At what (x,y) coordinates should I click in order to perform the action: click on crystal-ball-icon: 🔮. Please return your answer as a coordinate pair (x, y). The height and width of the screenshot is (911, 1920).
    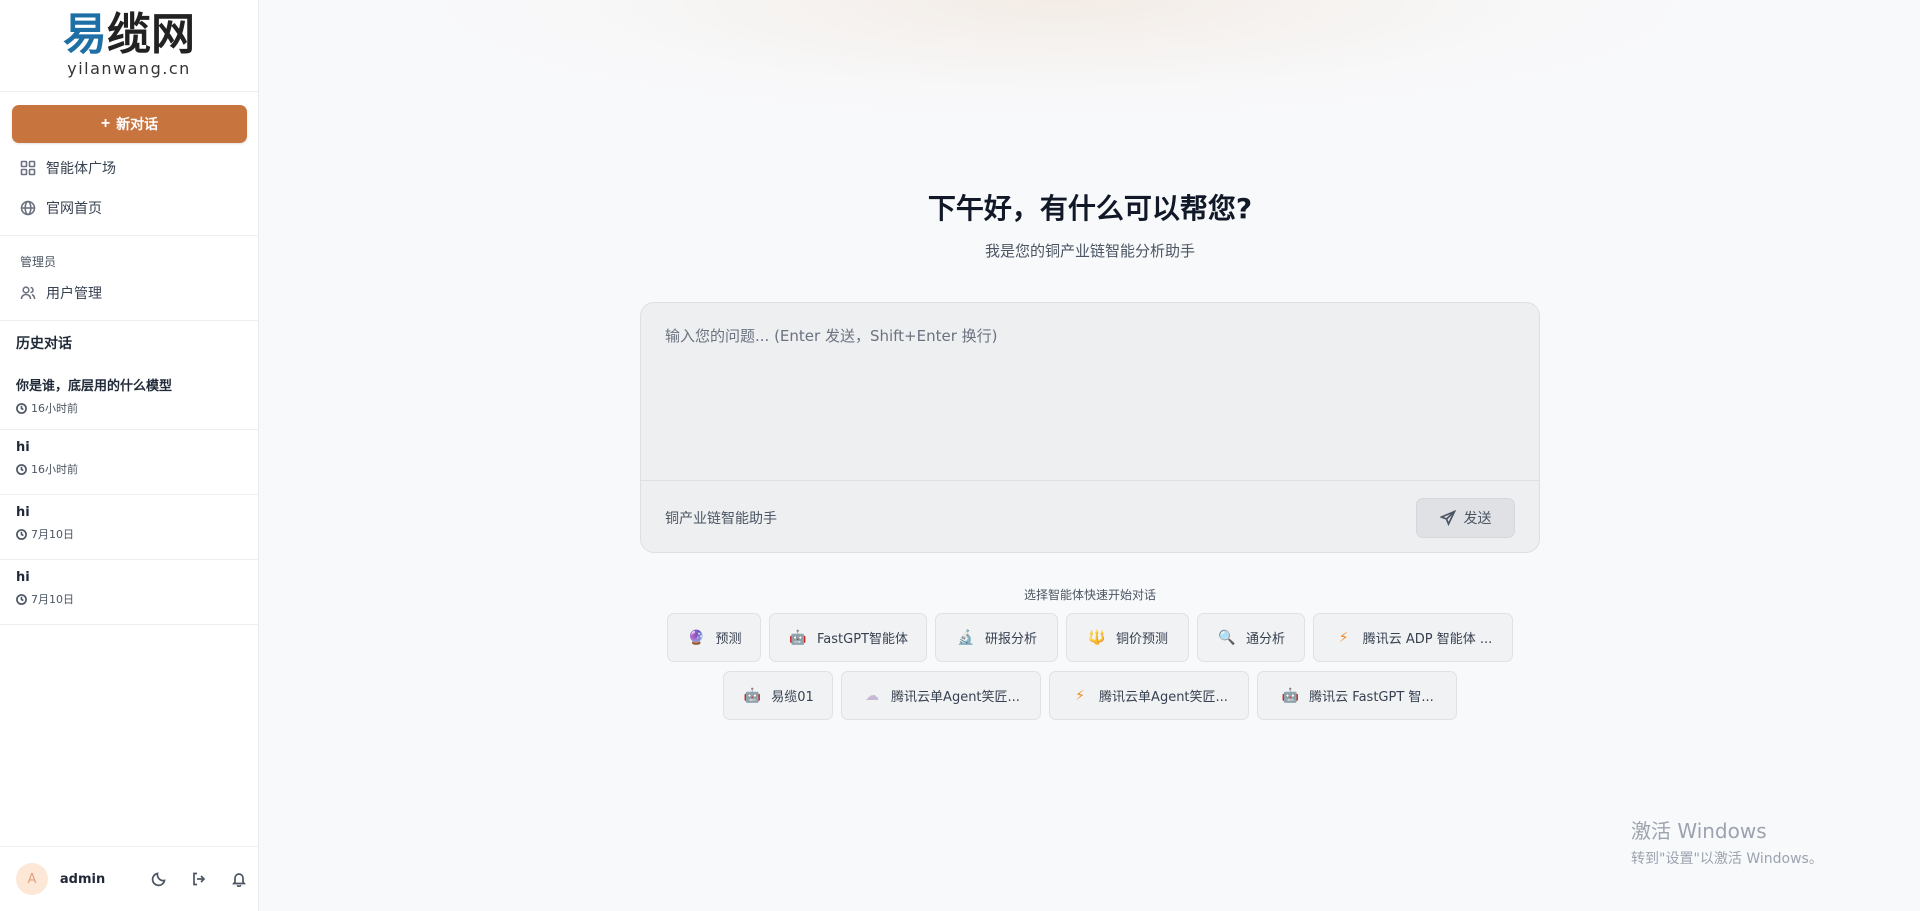
    Looking at the image, I should click on (696, 637).